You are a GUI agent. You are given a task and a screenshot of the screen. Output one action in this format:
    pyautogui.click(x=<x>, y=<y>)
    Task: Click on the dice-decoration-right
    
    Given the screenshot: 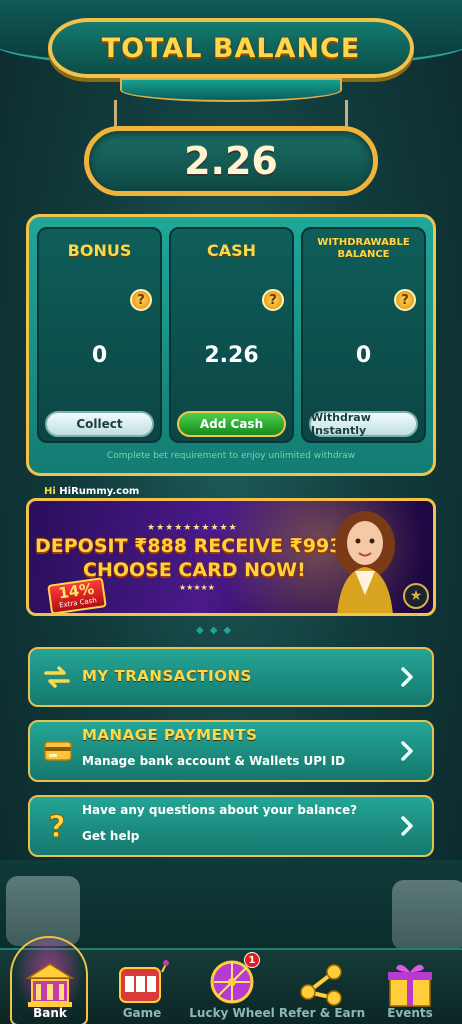 What is the action you would take?
    pyautogui.click(x=427, y=915)
    